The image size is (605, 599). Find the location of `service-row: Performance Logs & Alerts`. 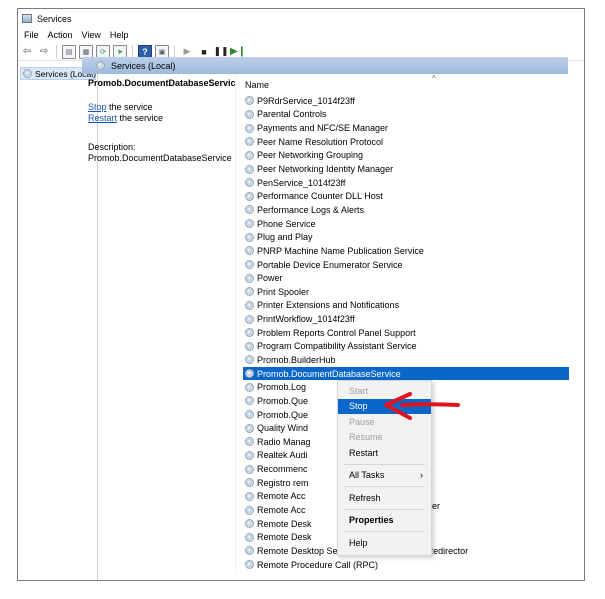

service-row: Performance Logs & Alerts is located at coordinates (406, 210).